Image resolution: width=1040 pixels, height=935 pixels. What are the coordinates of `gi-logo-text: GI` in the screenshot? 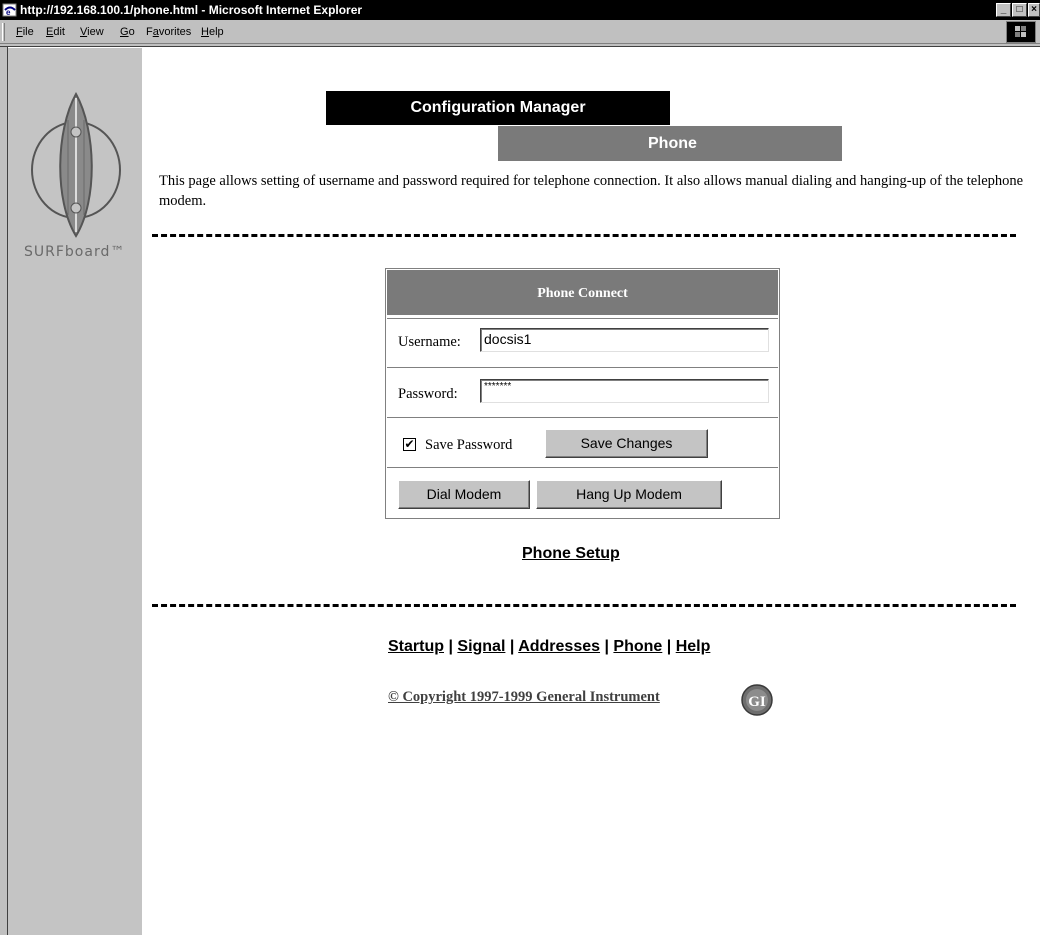 It's located at (757, 702).